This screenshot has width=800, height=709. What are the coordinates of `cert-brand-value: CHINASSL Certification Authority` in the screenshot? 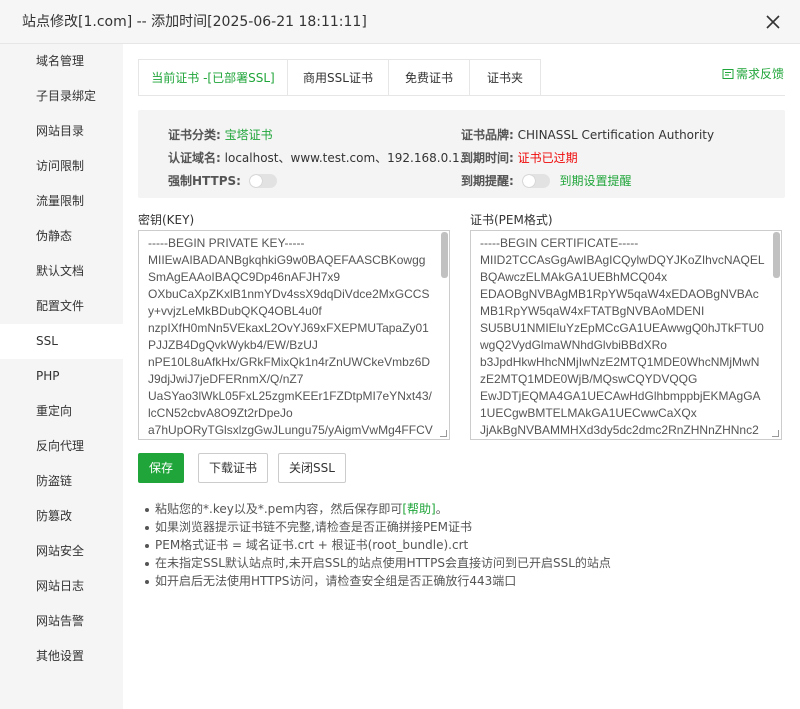 It's located at (616, 135).